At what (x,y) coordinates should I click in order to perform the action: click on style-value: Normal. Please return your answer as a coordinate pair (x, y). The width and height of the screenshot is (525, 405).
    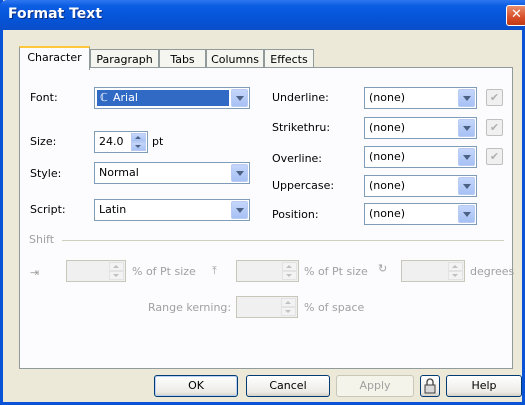
    Looking at the image, I should click on (119, 172).